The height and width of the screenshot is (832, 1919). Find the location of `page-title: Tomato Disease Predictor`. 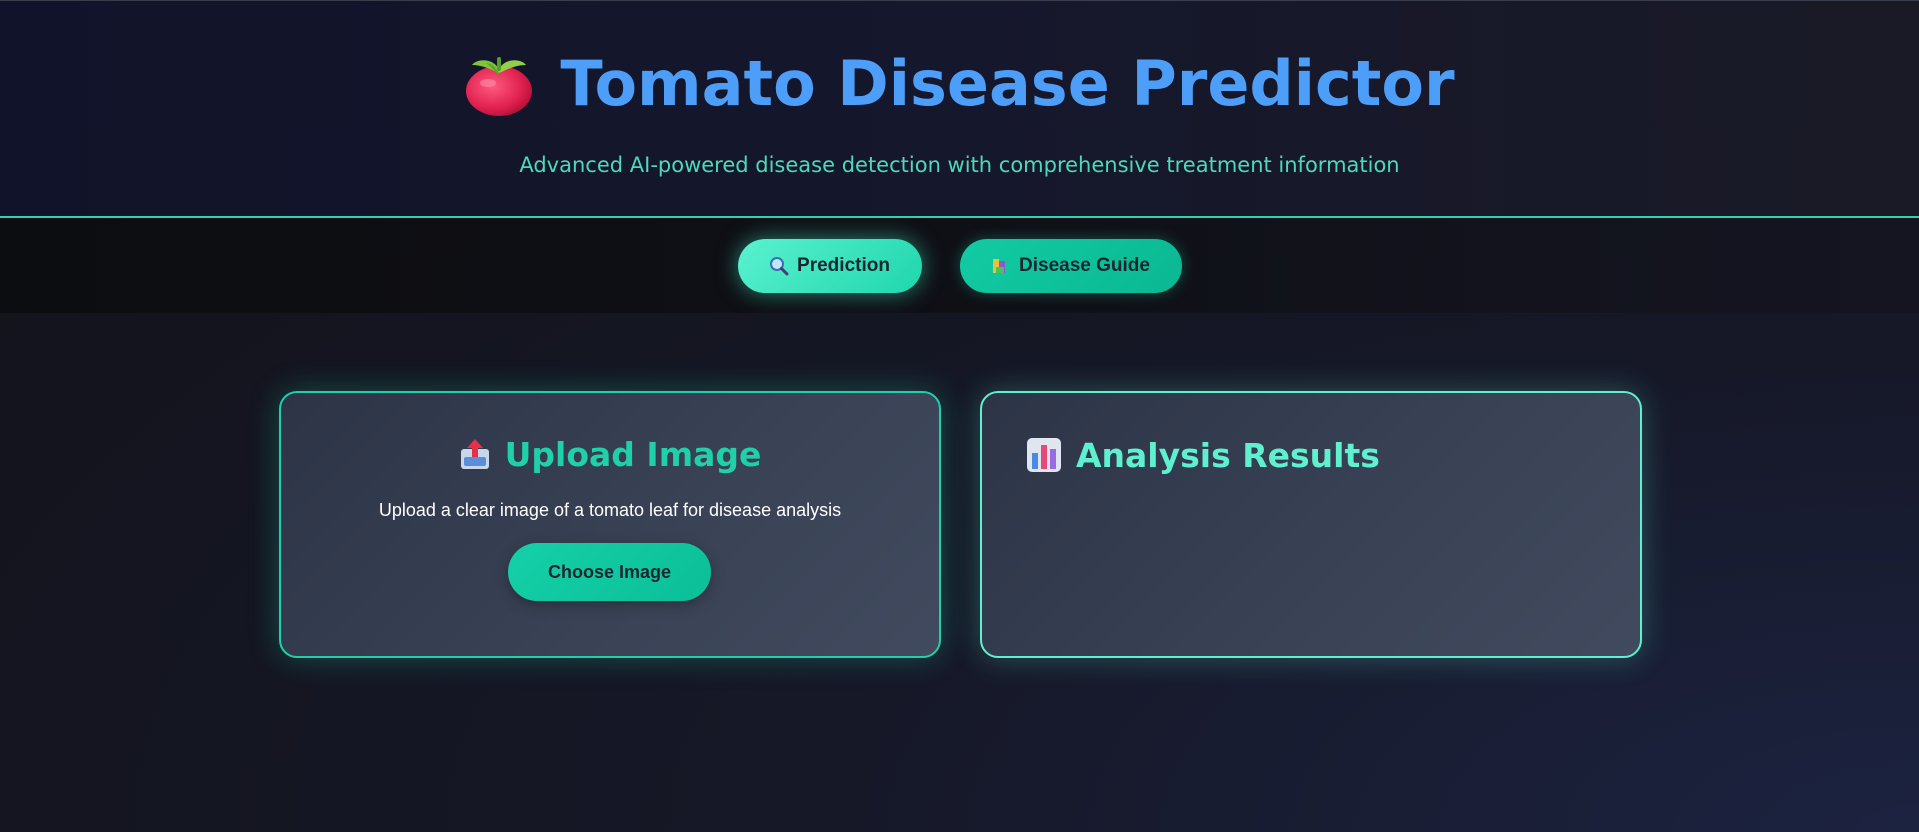

page-title: Tomato Disease Predictor is located at coordinates (1007, 83).